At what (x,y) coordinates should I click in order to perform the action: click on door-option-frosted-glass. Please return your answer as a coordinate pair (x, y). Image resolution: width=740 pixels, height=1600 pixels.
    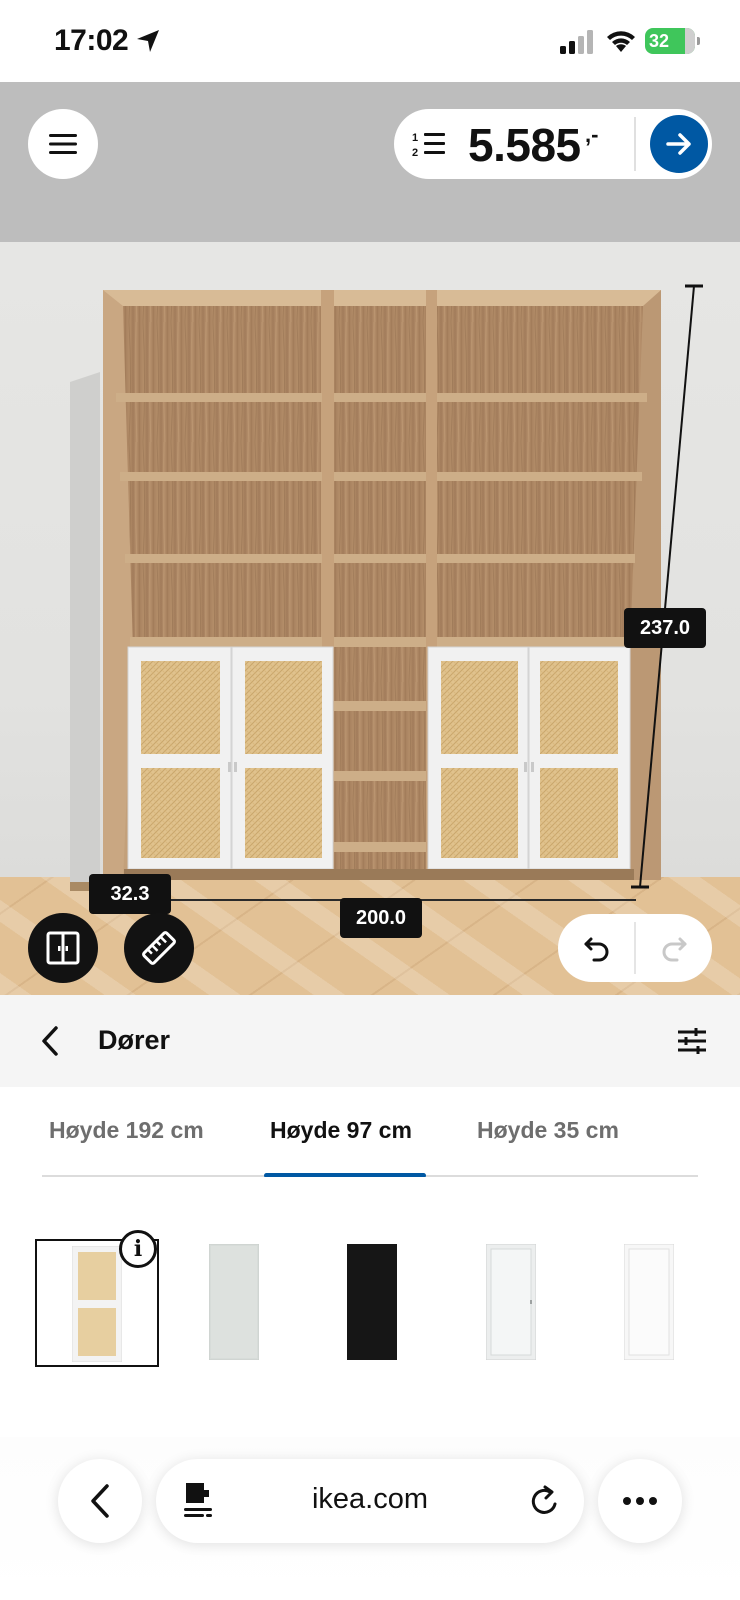
    Looking at the image, I should click on (234, 1303).